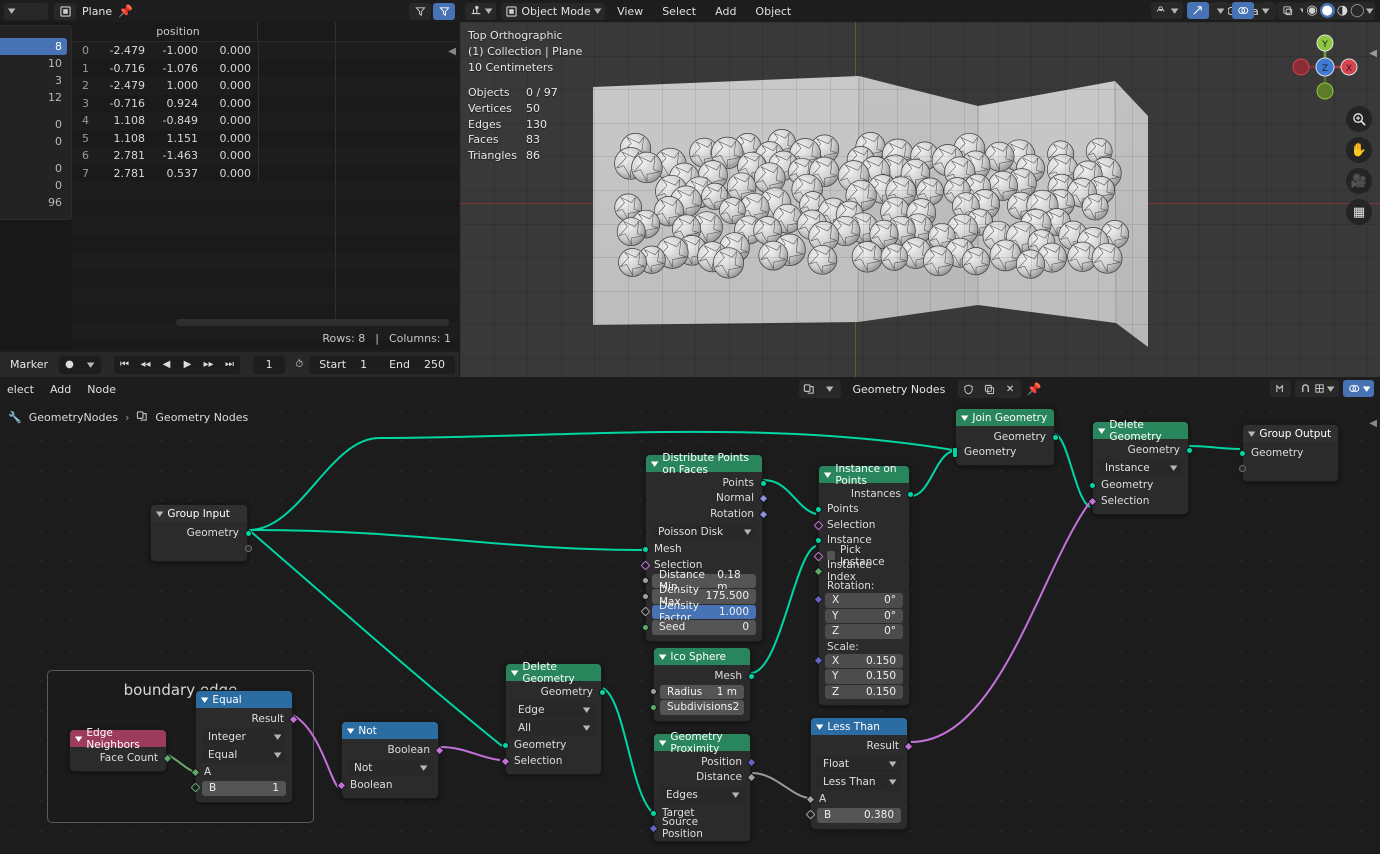 The height and width of the screenshot is (854, 1380). I want to click on table-row: 2 -2.479 1.000 0.000, so click(265, 86).